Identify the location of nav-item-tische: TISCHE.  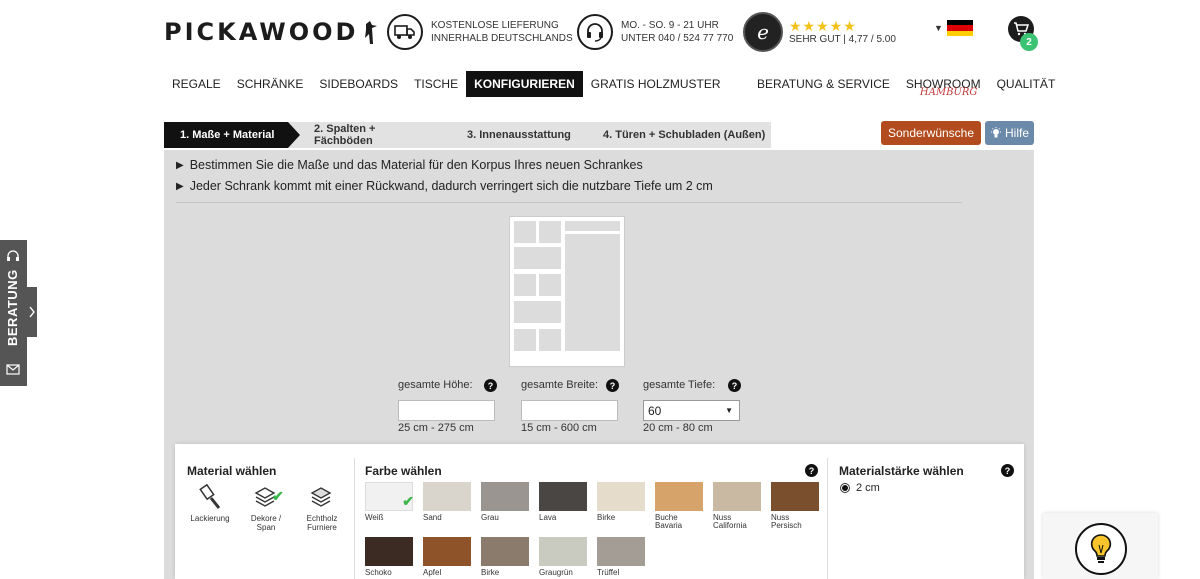
(436, 84).